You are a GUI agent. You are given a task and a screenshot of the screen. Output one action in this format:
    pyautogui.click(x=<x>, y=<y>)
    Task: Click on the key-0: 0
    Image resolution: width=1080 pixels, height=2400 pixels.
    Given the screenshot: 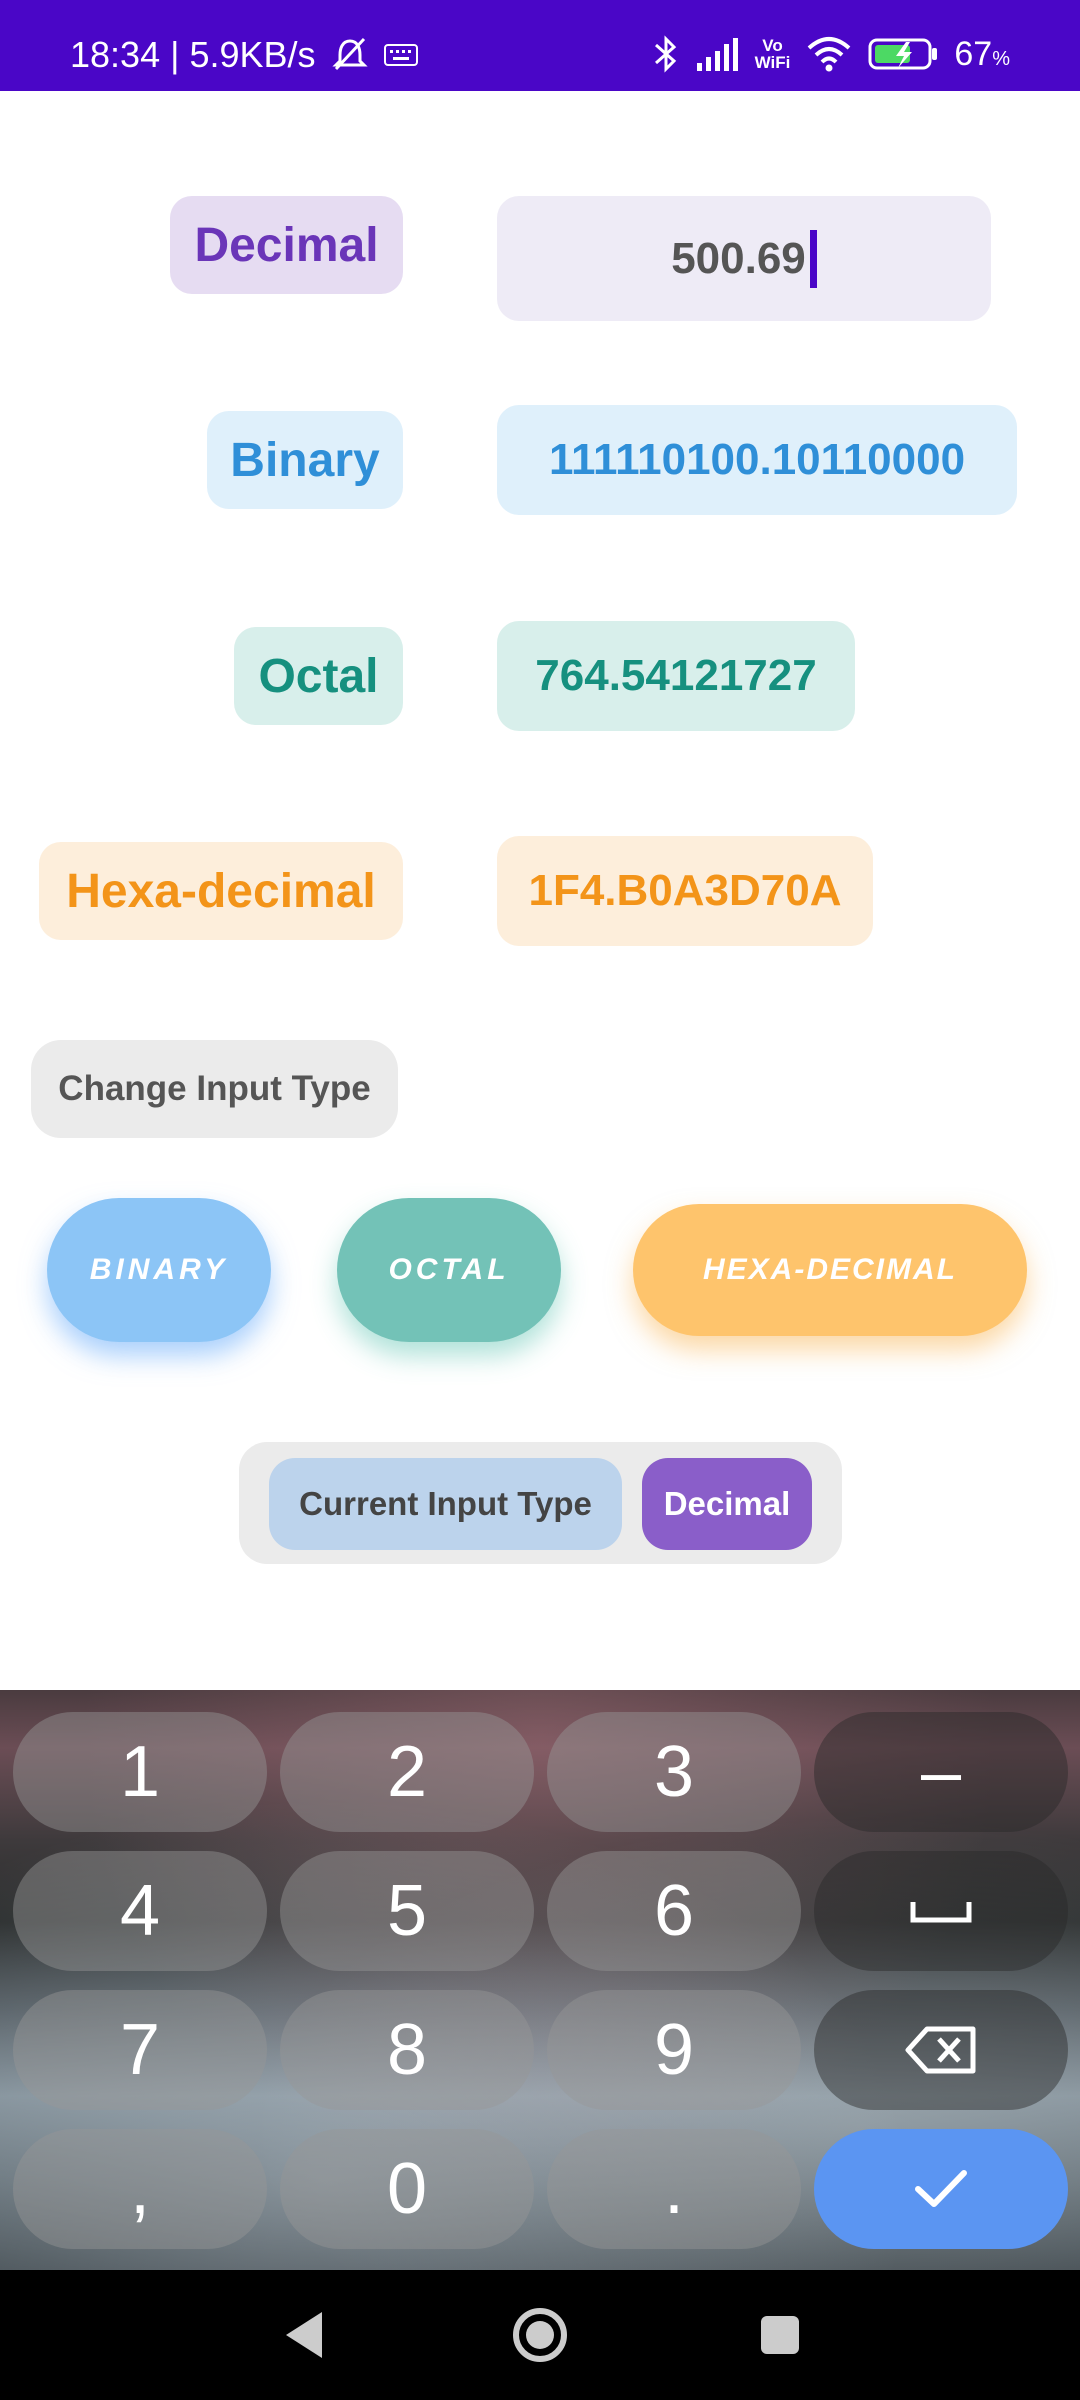 What is the action you would take?
    pyautogui.click(x=407, y=2189)
    